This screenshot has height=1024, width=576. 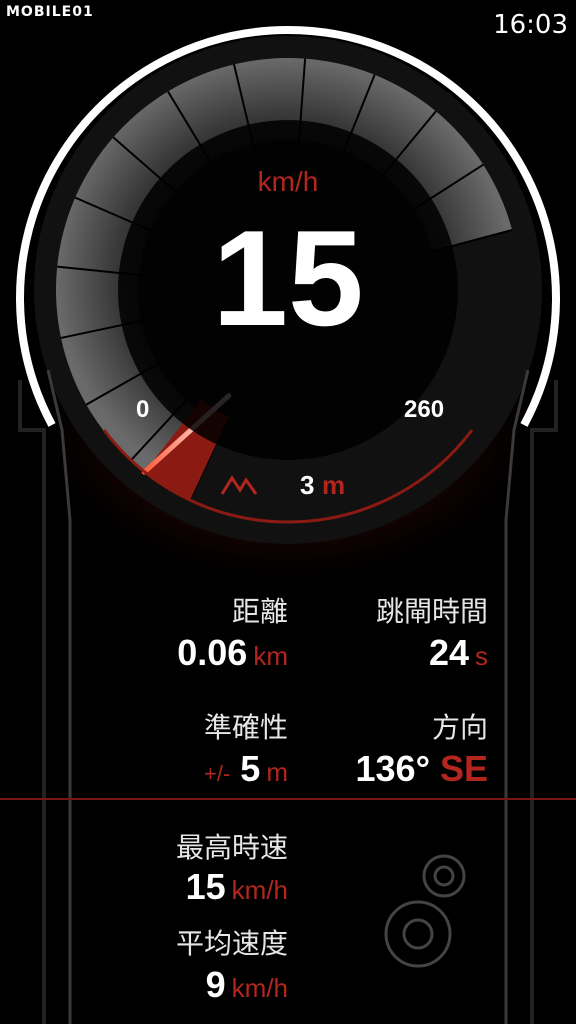 What do you see at coordinates (205, 886) in the screenshot?
I see `max-speed-number: 15` at bounding box center [205, 886].